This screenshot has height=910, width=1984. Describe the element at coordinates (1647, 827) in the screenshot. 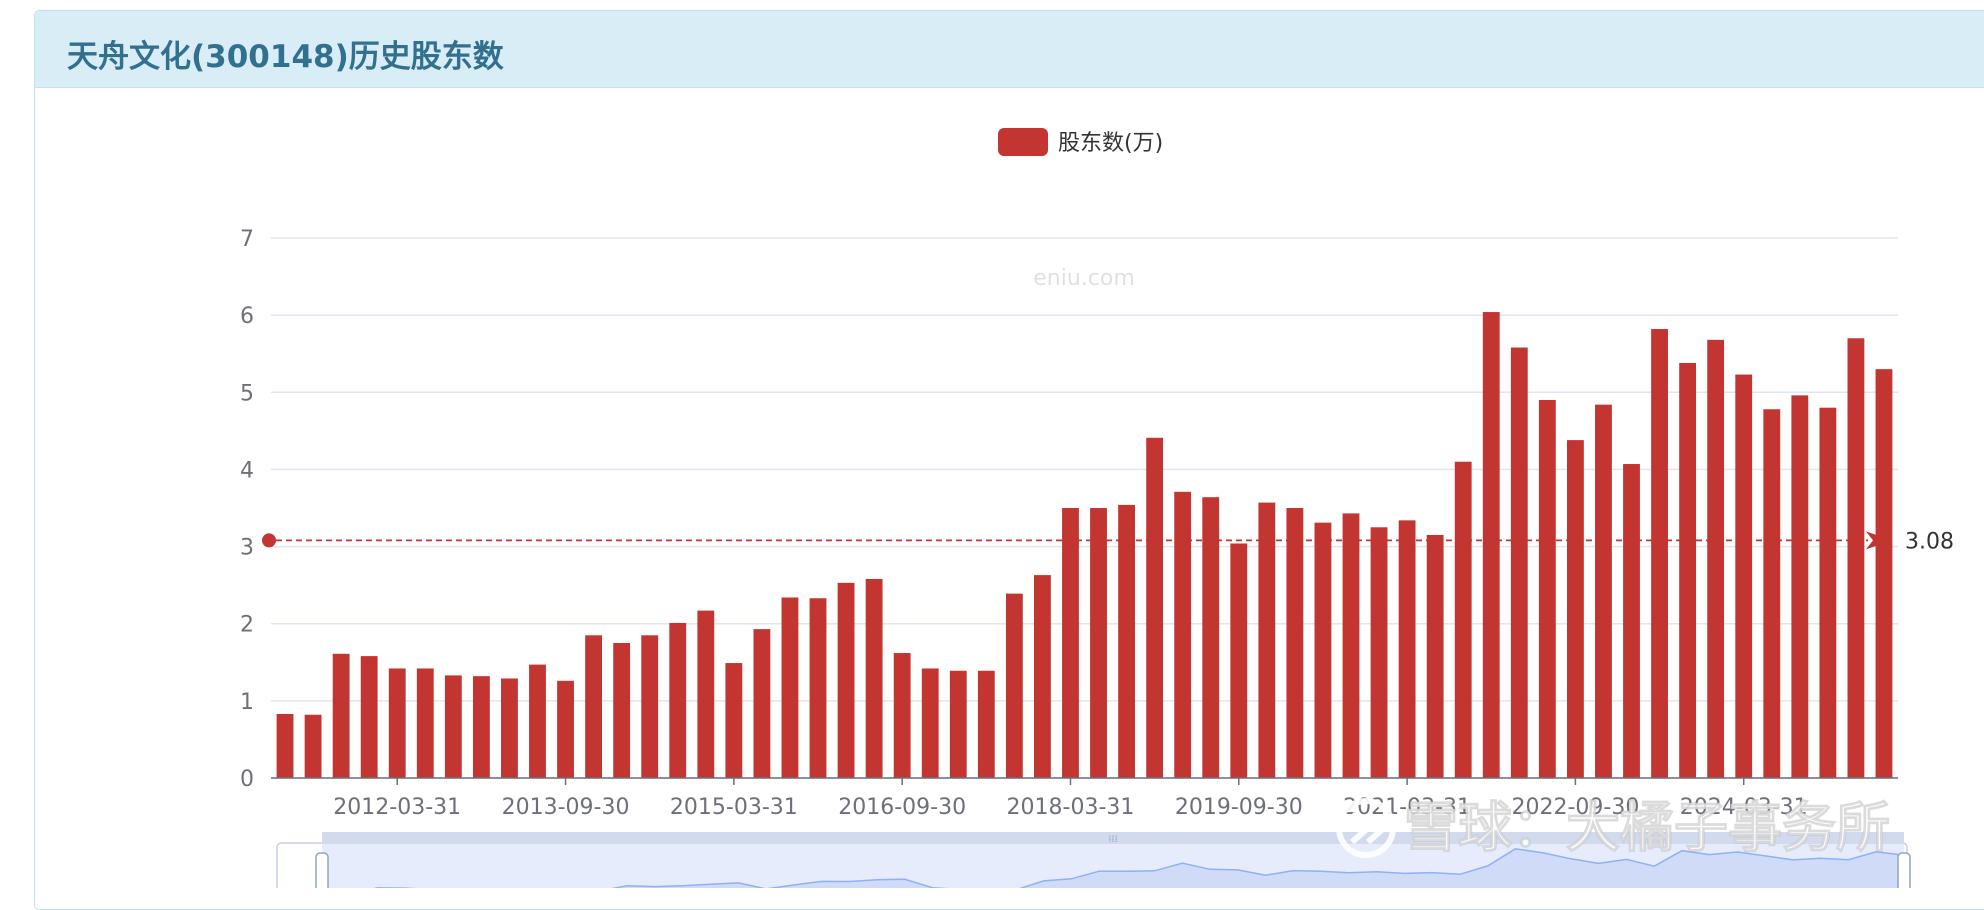

I see `xueqiu-watermark-text: 雪球：大橘子事务所` at that location.